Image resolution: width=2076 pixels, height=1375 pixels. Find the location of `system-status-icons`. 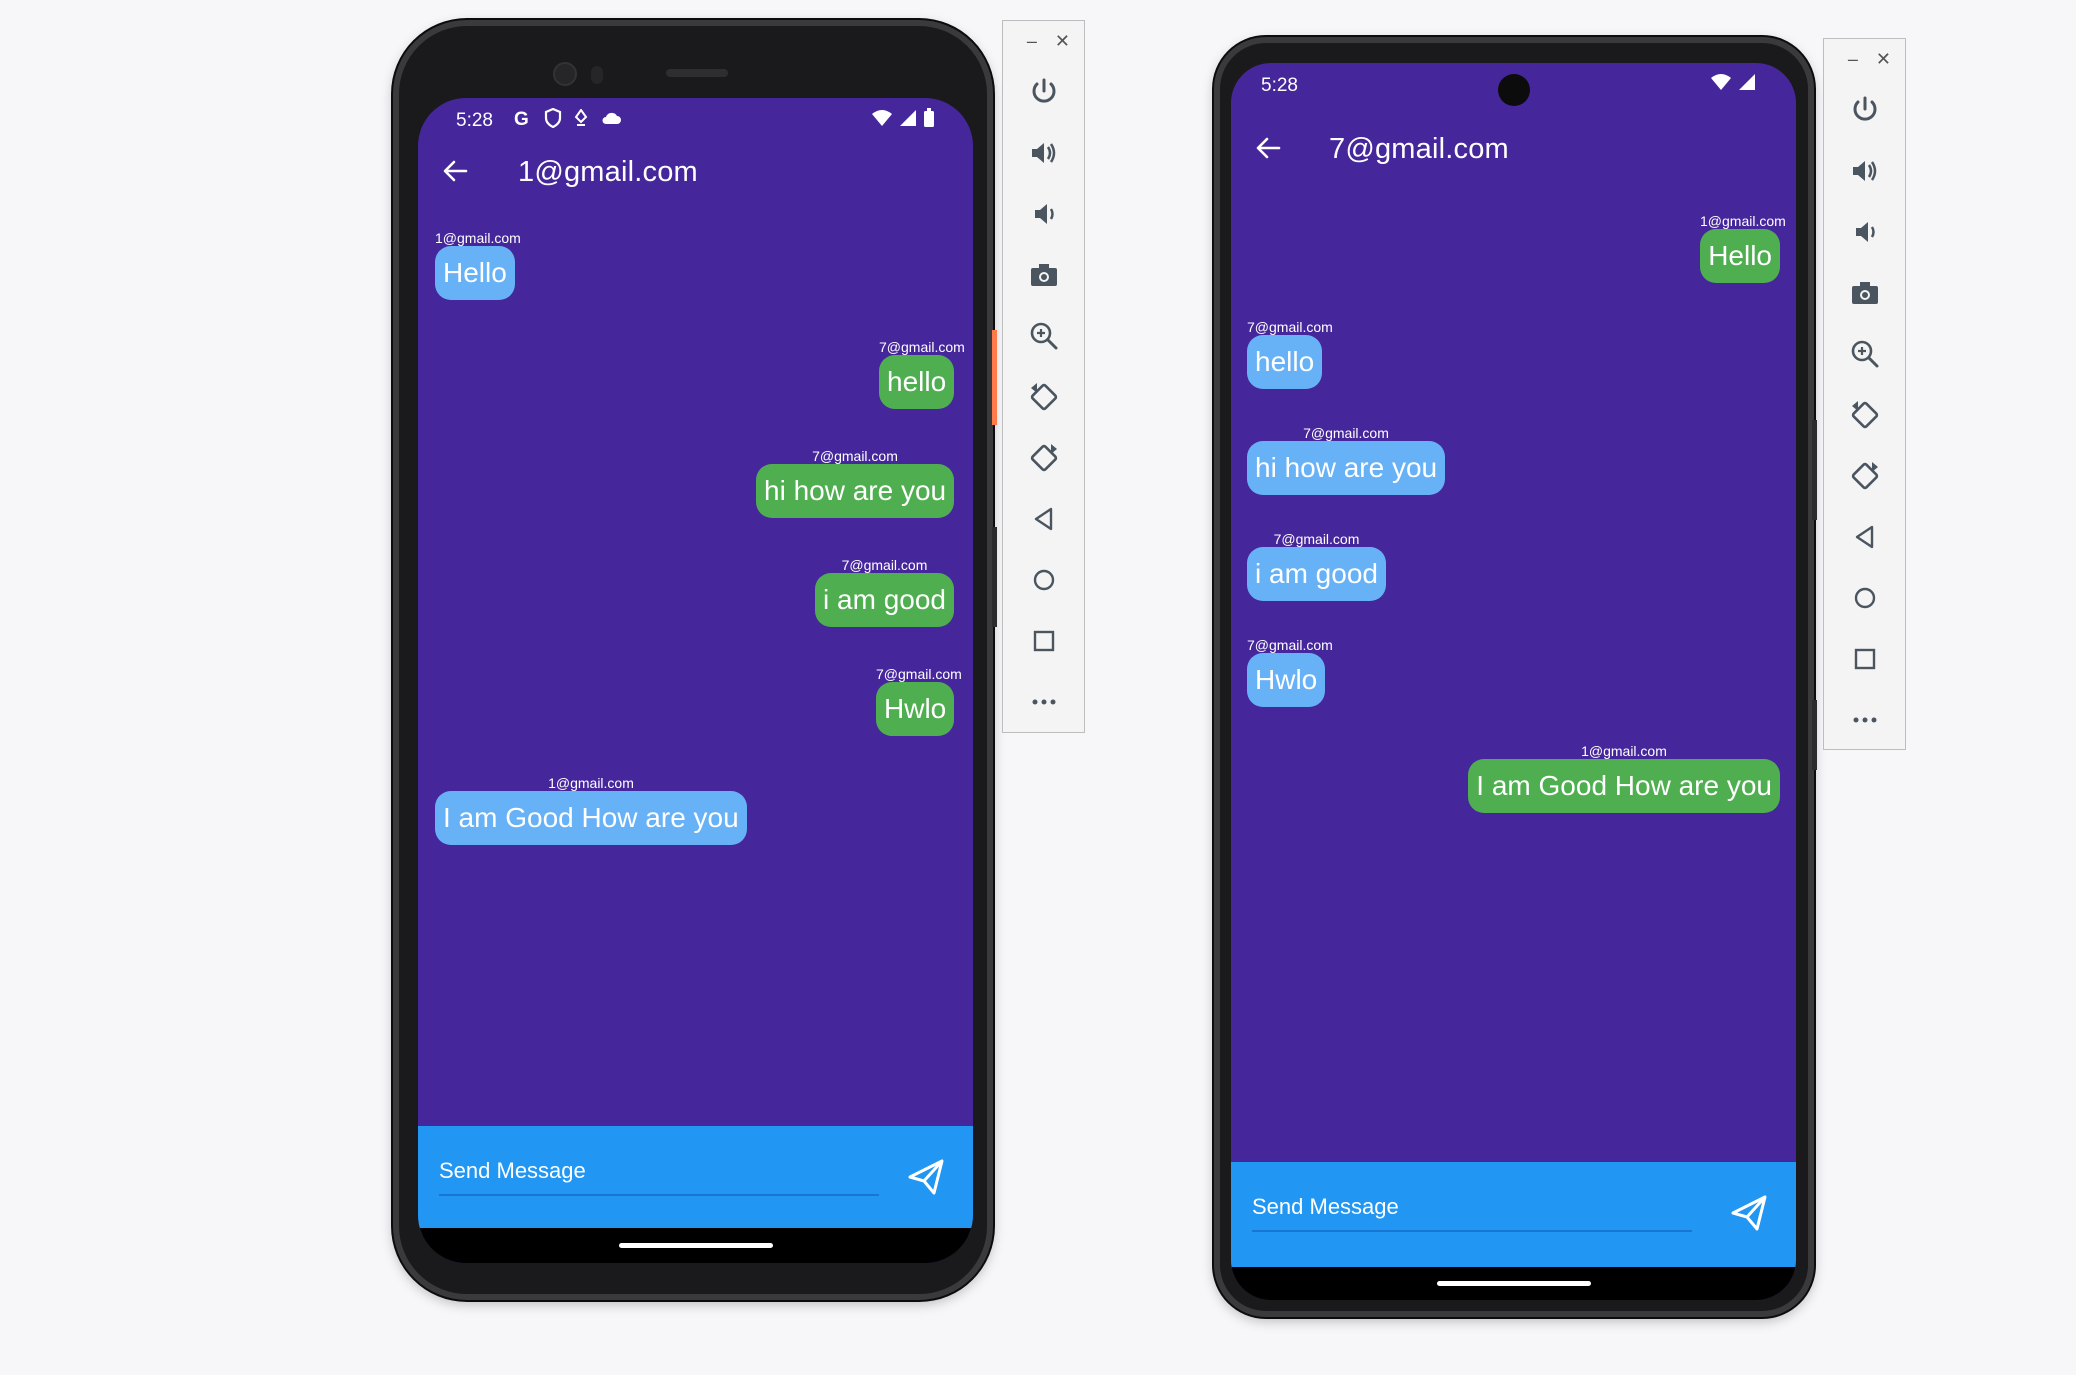

system-status-icons is located at coordinates (1733, 82).